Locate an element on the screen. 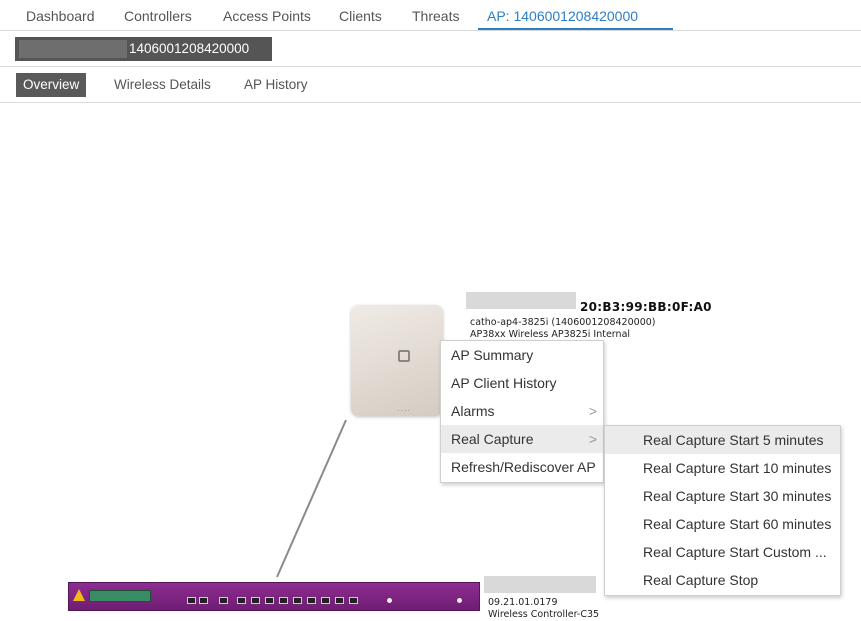  controller-name: Wireless Controller-C35 is located at coordinates (544, 614).